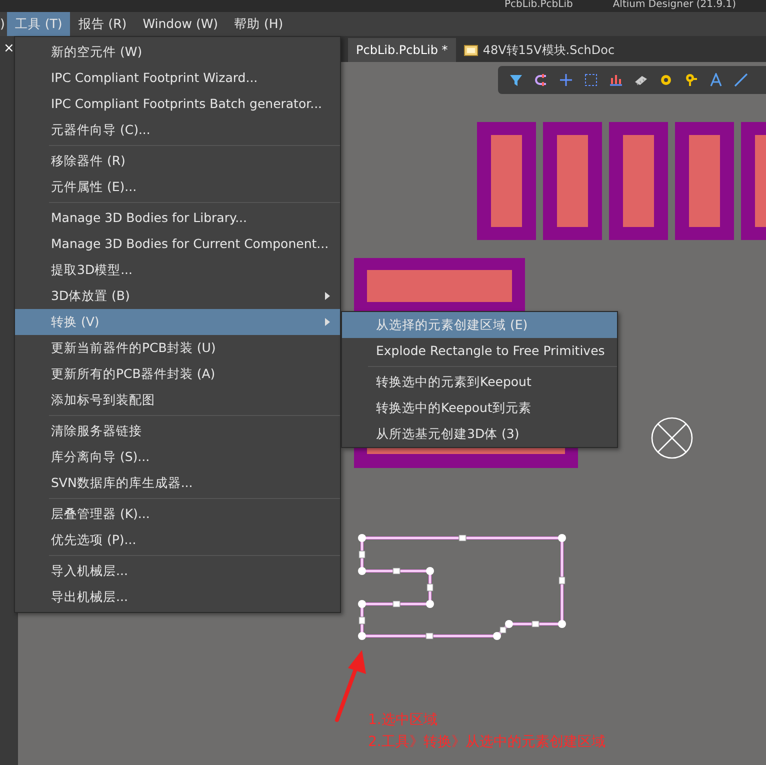 This screenshot has height=765, width=766. Describe the element at coordinates (666, 80) in the screenshot. I see `ring-icon` at that location.